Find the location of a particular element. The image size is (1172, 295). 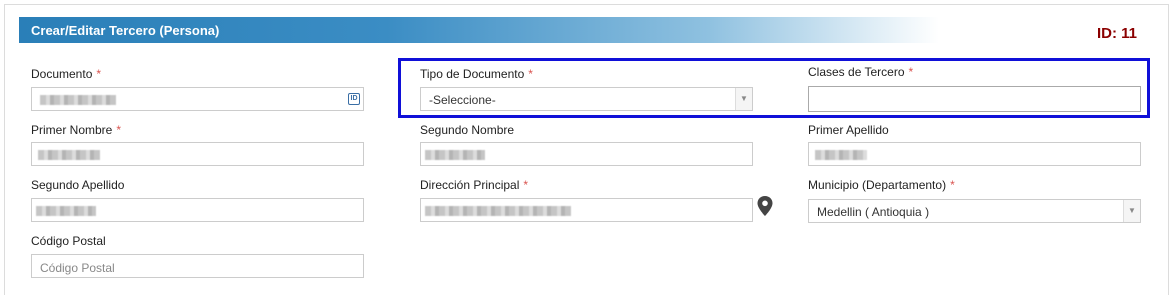

documento-input: ID is located at coordinates (197, 99).